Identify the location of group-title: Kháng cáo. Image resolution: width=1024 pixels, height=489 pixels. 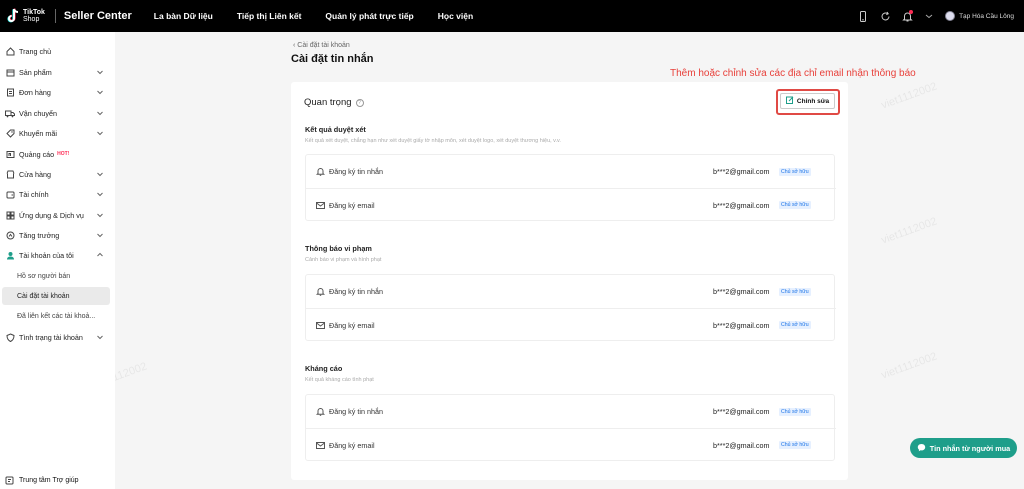
(324, 368).